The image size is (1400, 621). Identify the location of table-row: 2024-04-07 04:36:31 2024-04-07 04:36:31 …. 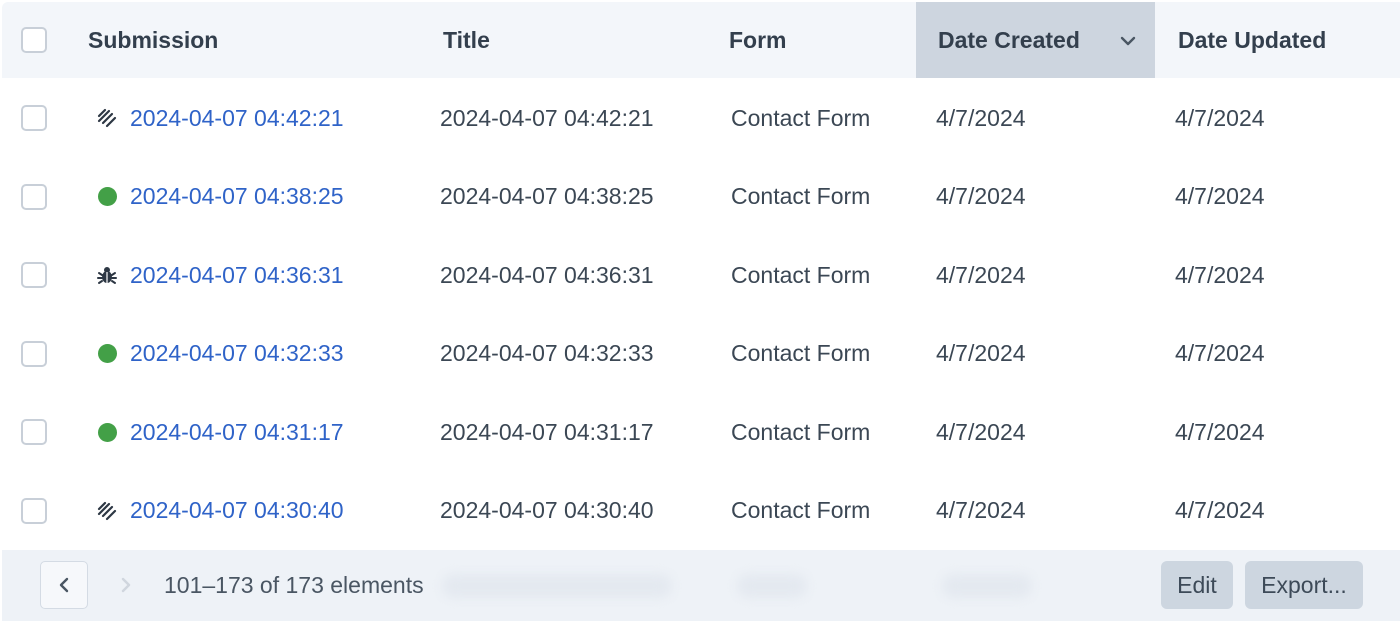
(700, 275).